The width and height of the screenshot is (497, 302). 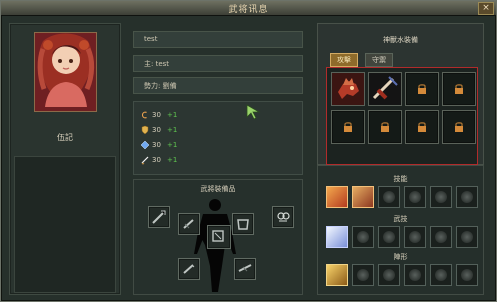 I want to click on portrait-illustration, so click(x=65, y=72).